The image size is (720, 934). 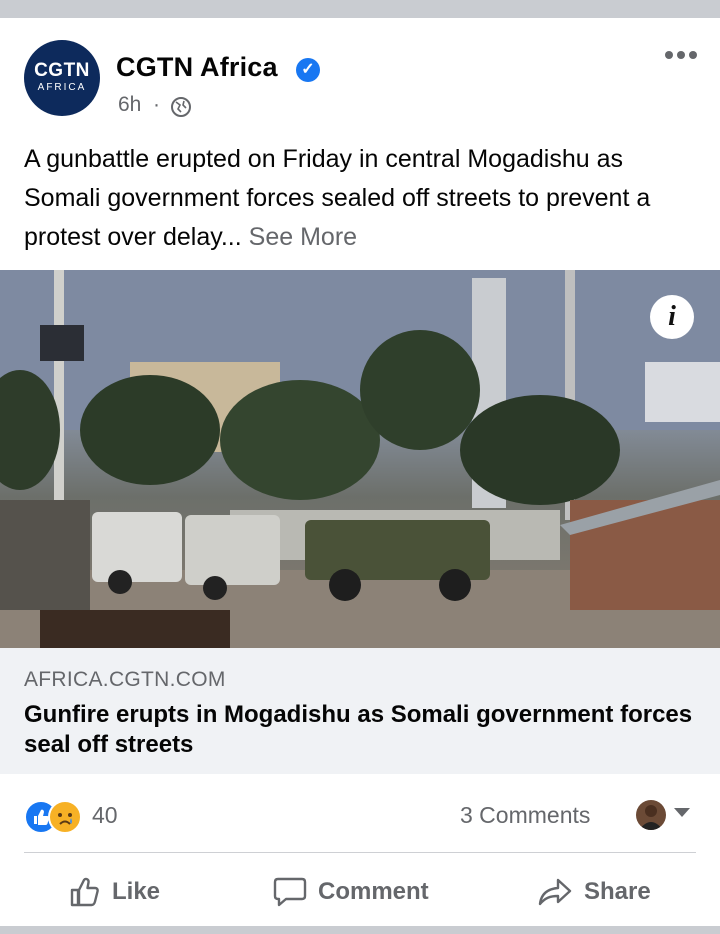 I want to click on post-timestamp: 6h, so click(x=129, y=105).